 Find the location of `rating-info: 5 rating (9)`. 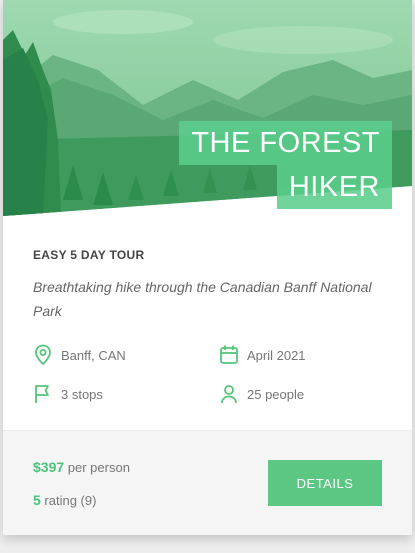

rating-info: 5 rating (9) is located at coordinates (64, 500).